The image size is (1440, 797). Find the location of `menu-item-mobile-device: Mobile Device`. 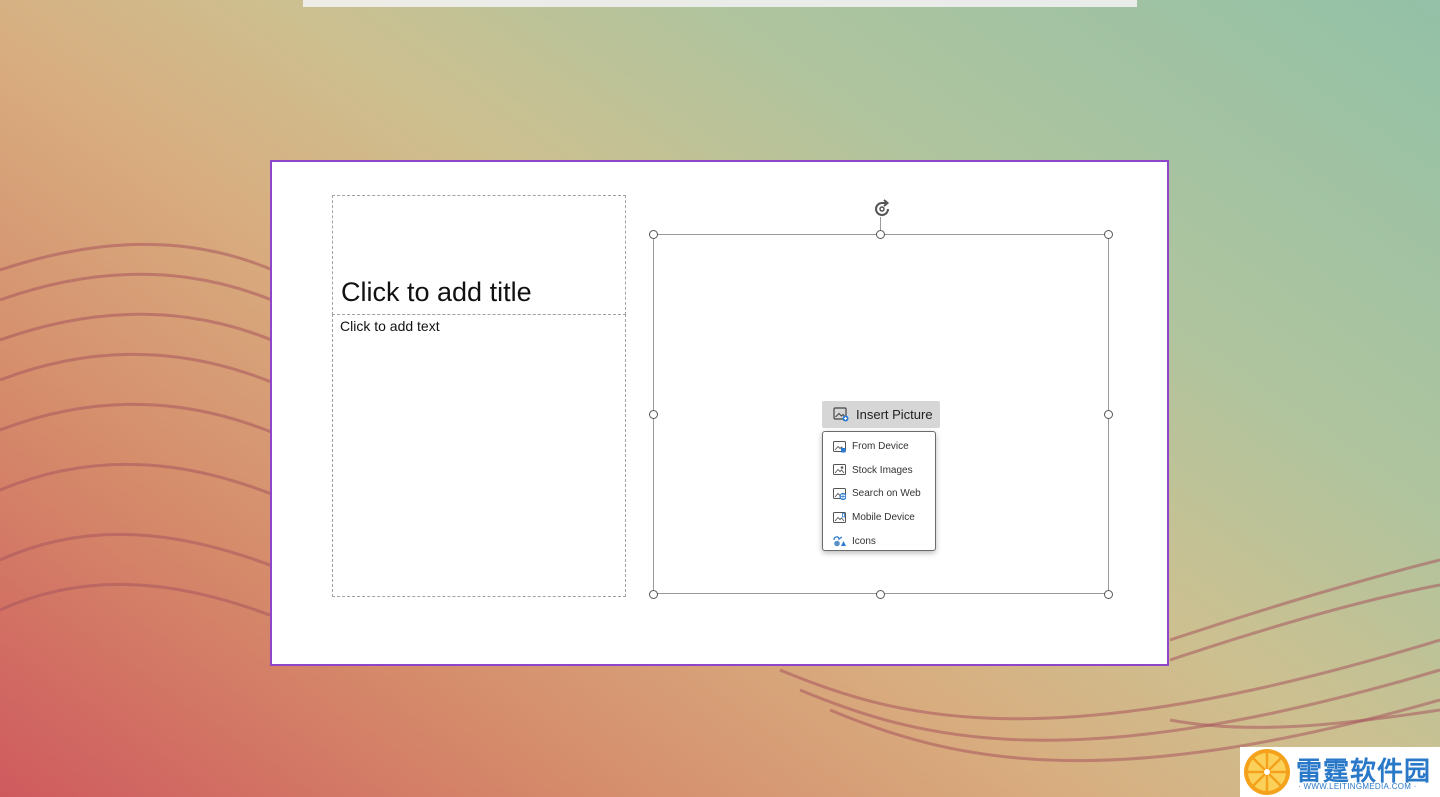

menu-item-mobile-device: Mobile Device is located at coordinates (879, 518).